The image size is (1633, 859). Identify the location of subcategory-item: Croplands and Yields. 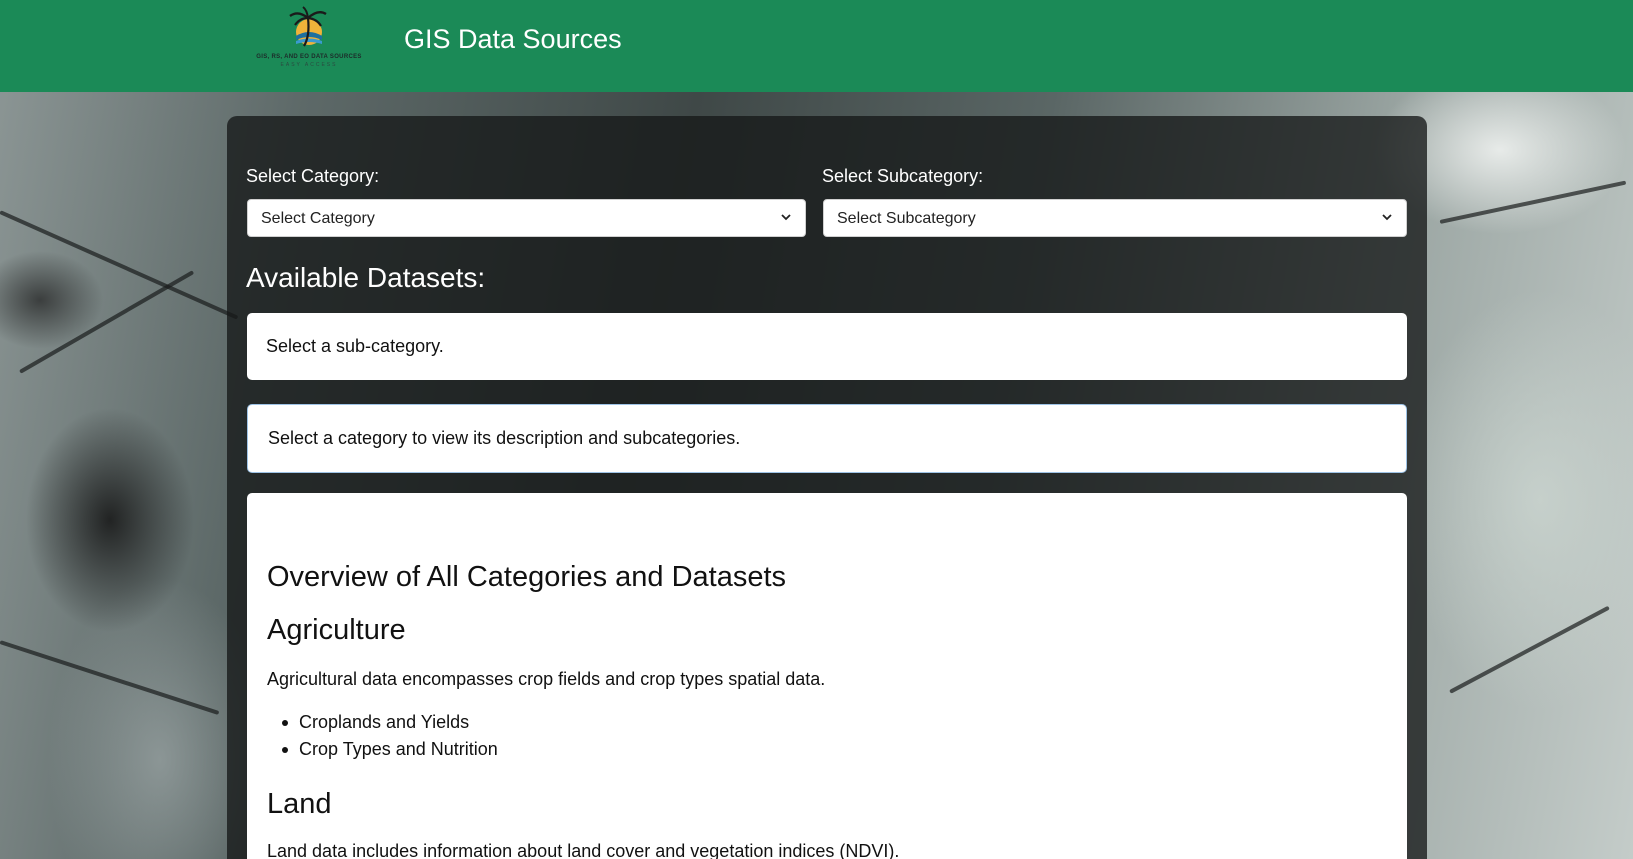
(376, 722).